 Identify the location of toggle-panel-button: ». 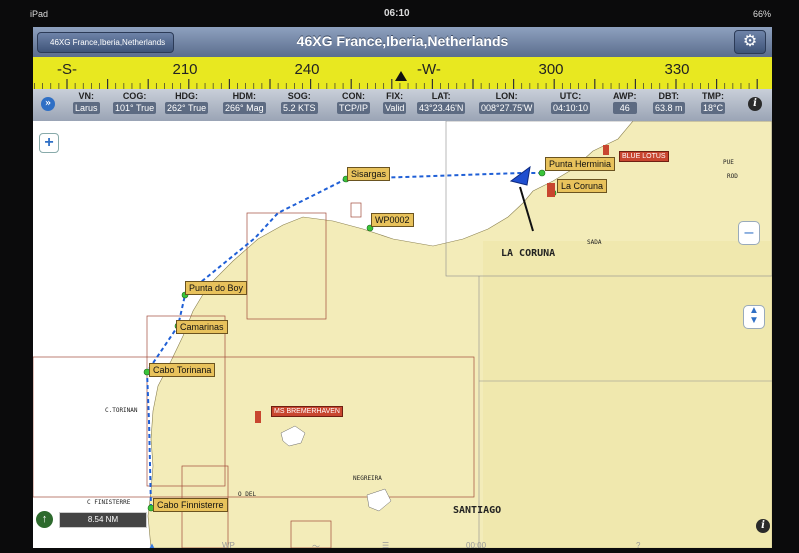
(48, 104).